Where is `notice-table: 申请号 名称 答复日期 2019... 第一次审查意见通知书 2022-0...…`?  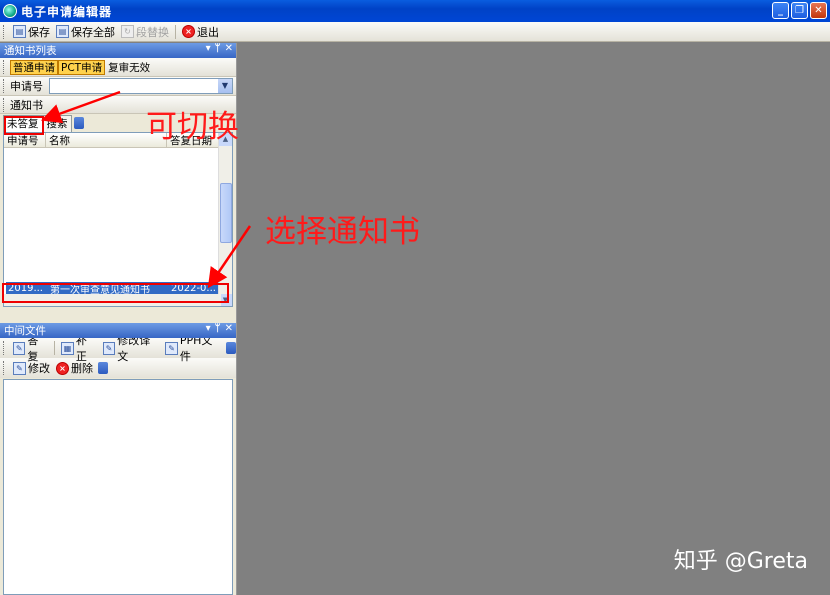
notice-table: 申请号 名称 答复日期 2019... 第一次审查意见通知书 2022-0...… is located at coordinates (118, 219).